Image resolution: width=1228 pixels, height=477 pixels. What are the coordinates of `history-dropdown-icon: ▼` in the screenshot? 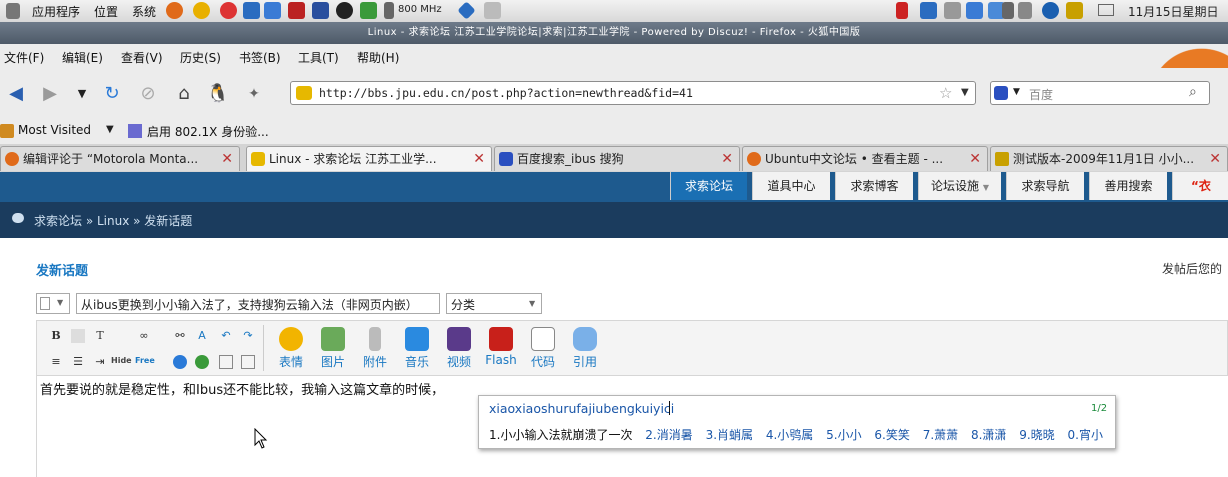 It's located at (82, 94).